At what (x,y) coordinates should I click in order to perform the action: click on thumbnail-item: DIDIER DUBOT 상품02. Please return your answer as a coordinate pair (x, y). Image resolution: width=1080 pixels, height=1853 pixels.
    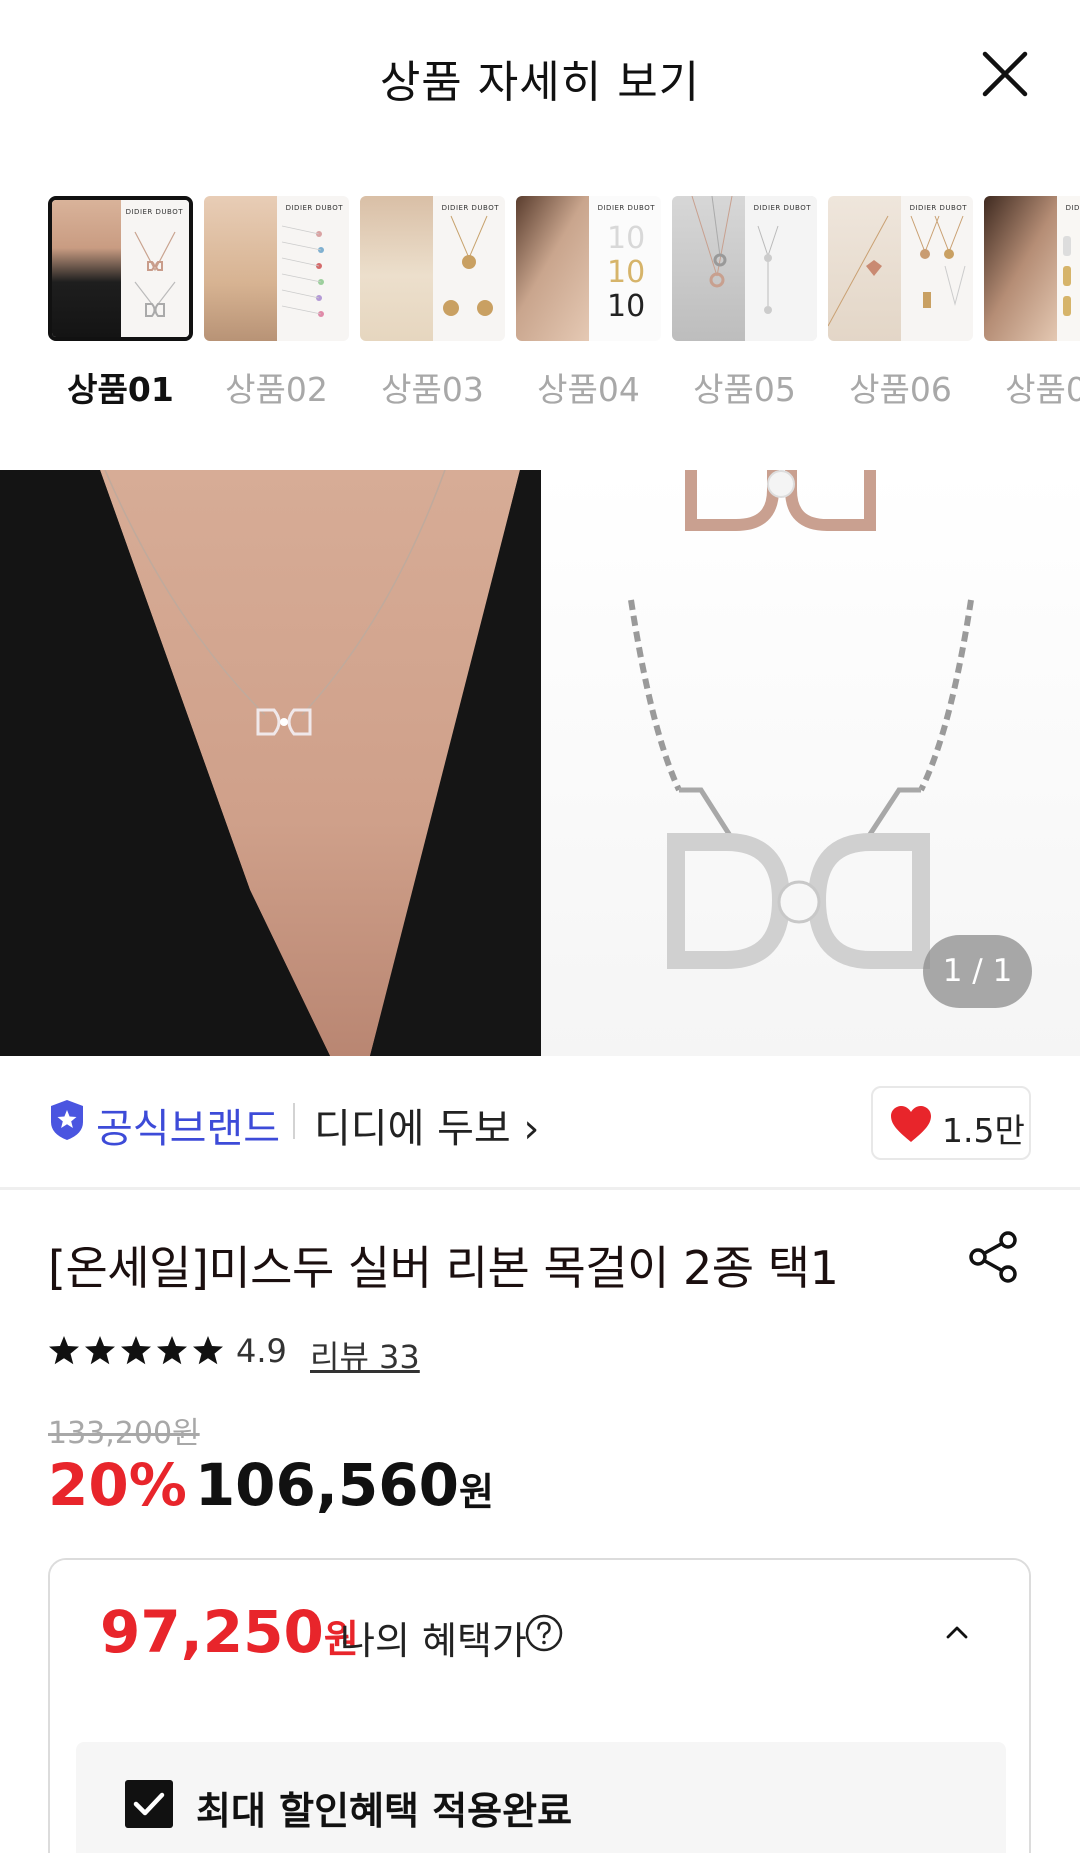
    Looking at the image, I should click on (276, 303).